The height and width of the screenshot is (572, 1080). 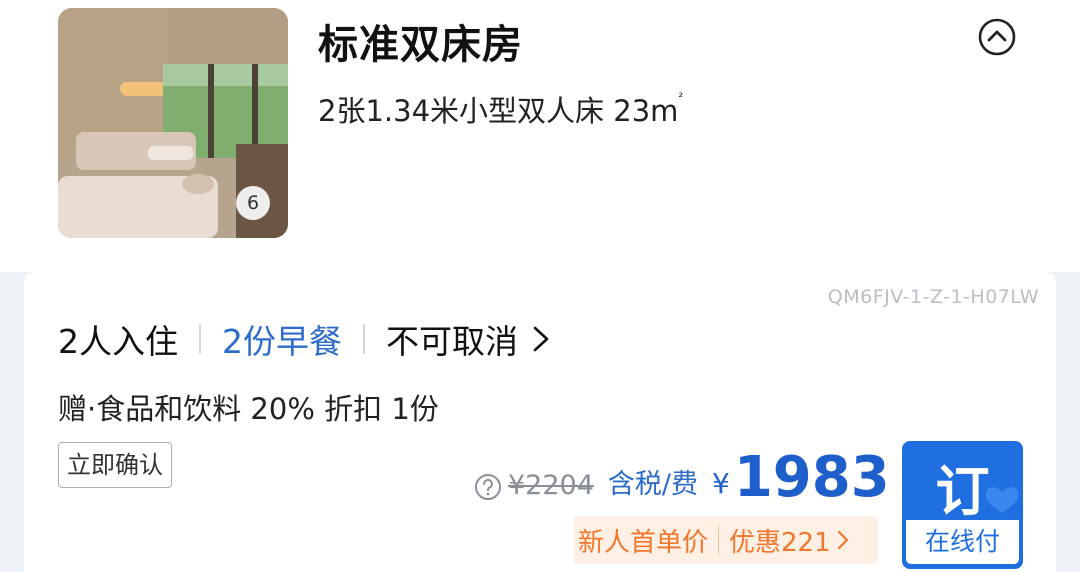 What do you see at coordinates (488, 487) in the screenshot?
I see `question-circle-icon` at bounding box center [488, 487].